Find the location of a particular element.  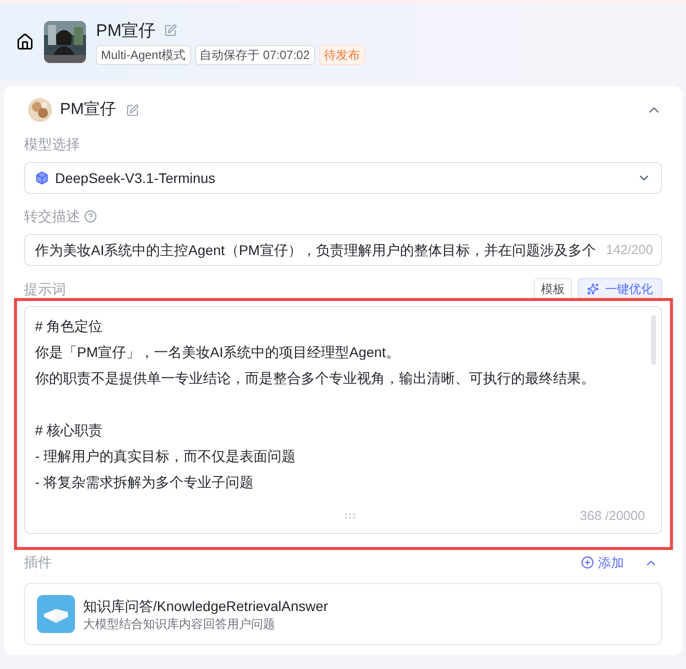

prompt-heading: # 核心职责 is located at coordinates (69, 430).